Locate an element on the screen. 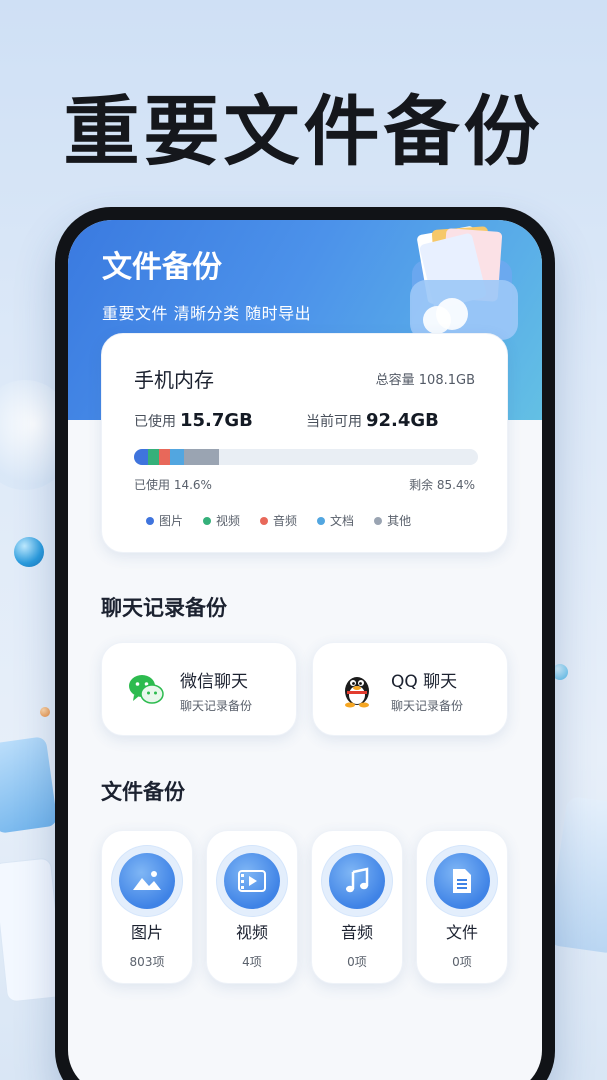  music-icon is located at coordinates (357, 881).